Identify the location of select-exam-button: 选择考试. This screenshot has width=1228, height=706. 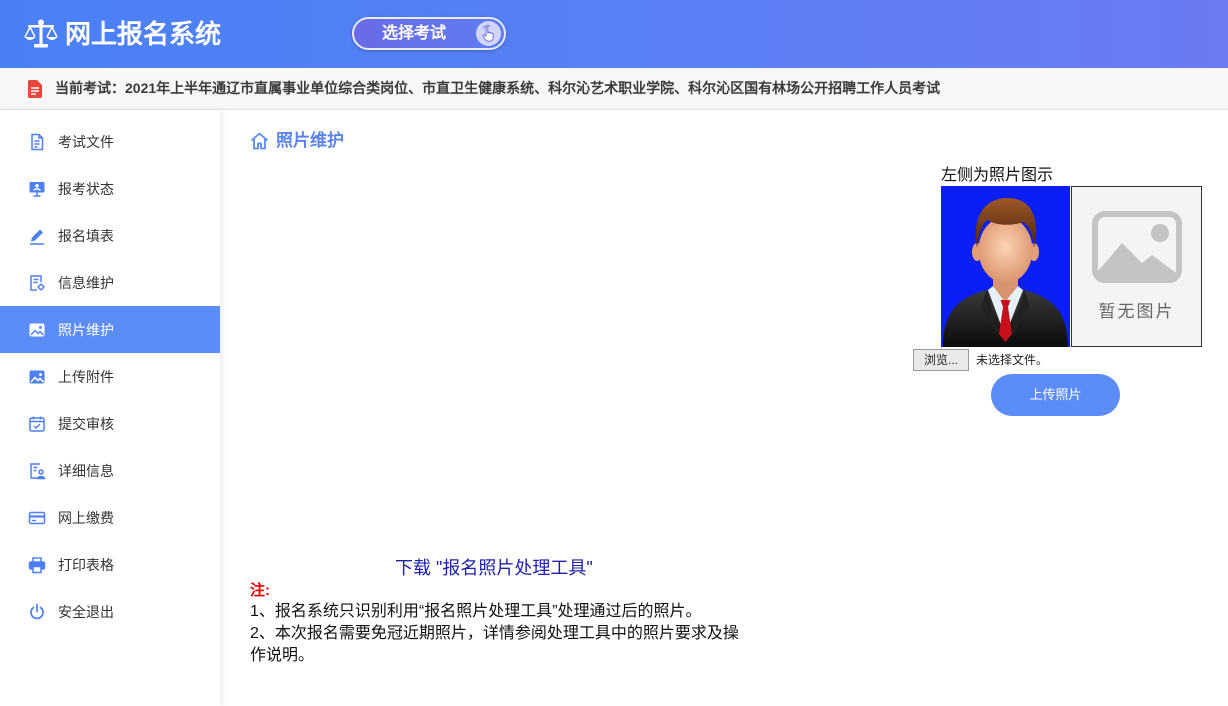
(429, 33).